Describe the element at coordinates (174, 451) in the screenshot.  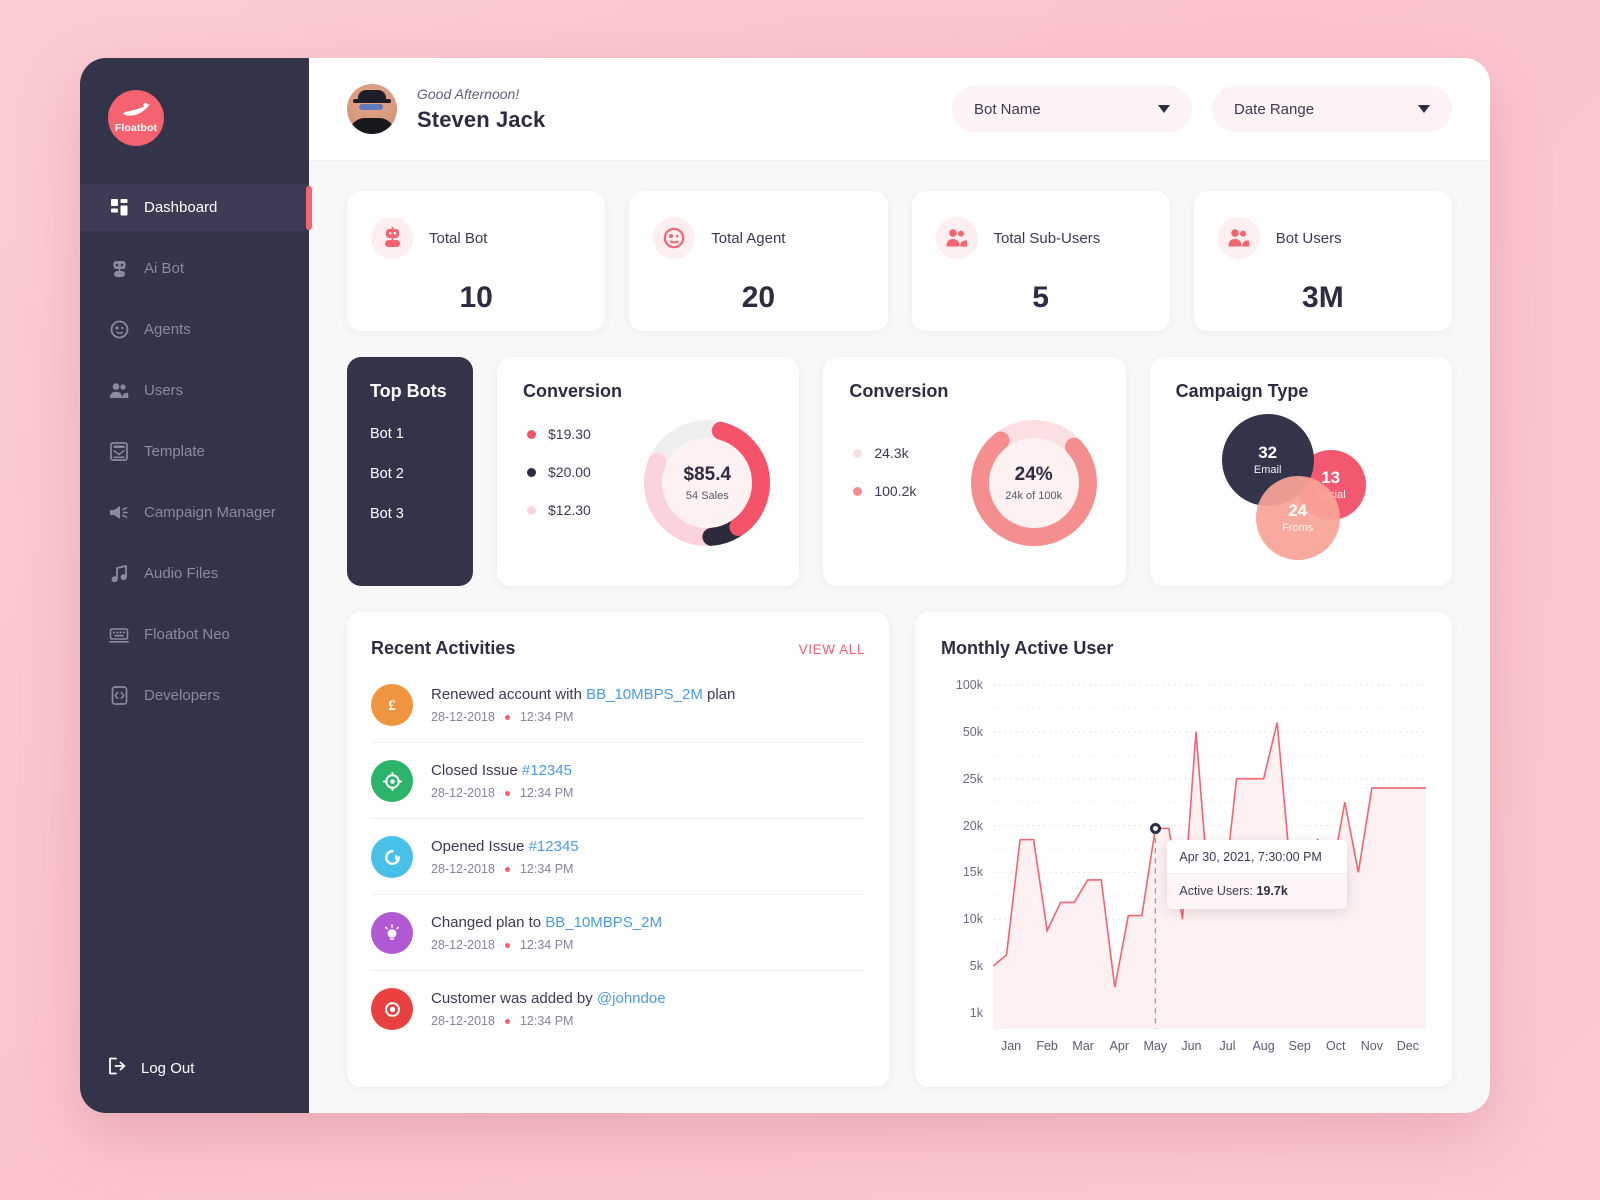
I see `sidebar-item-label: Template` at that location.